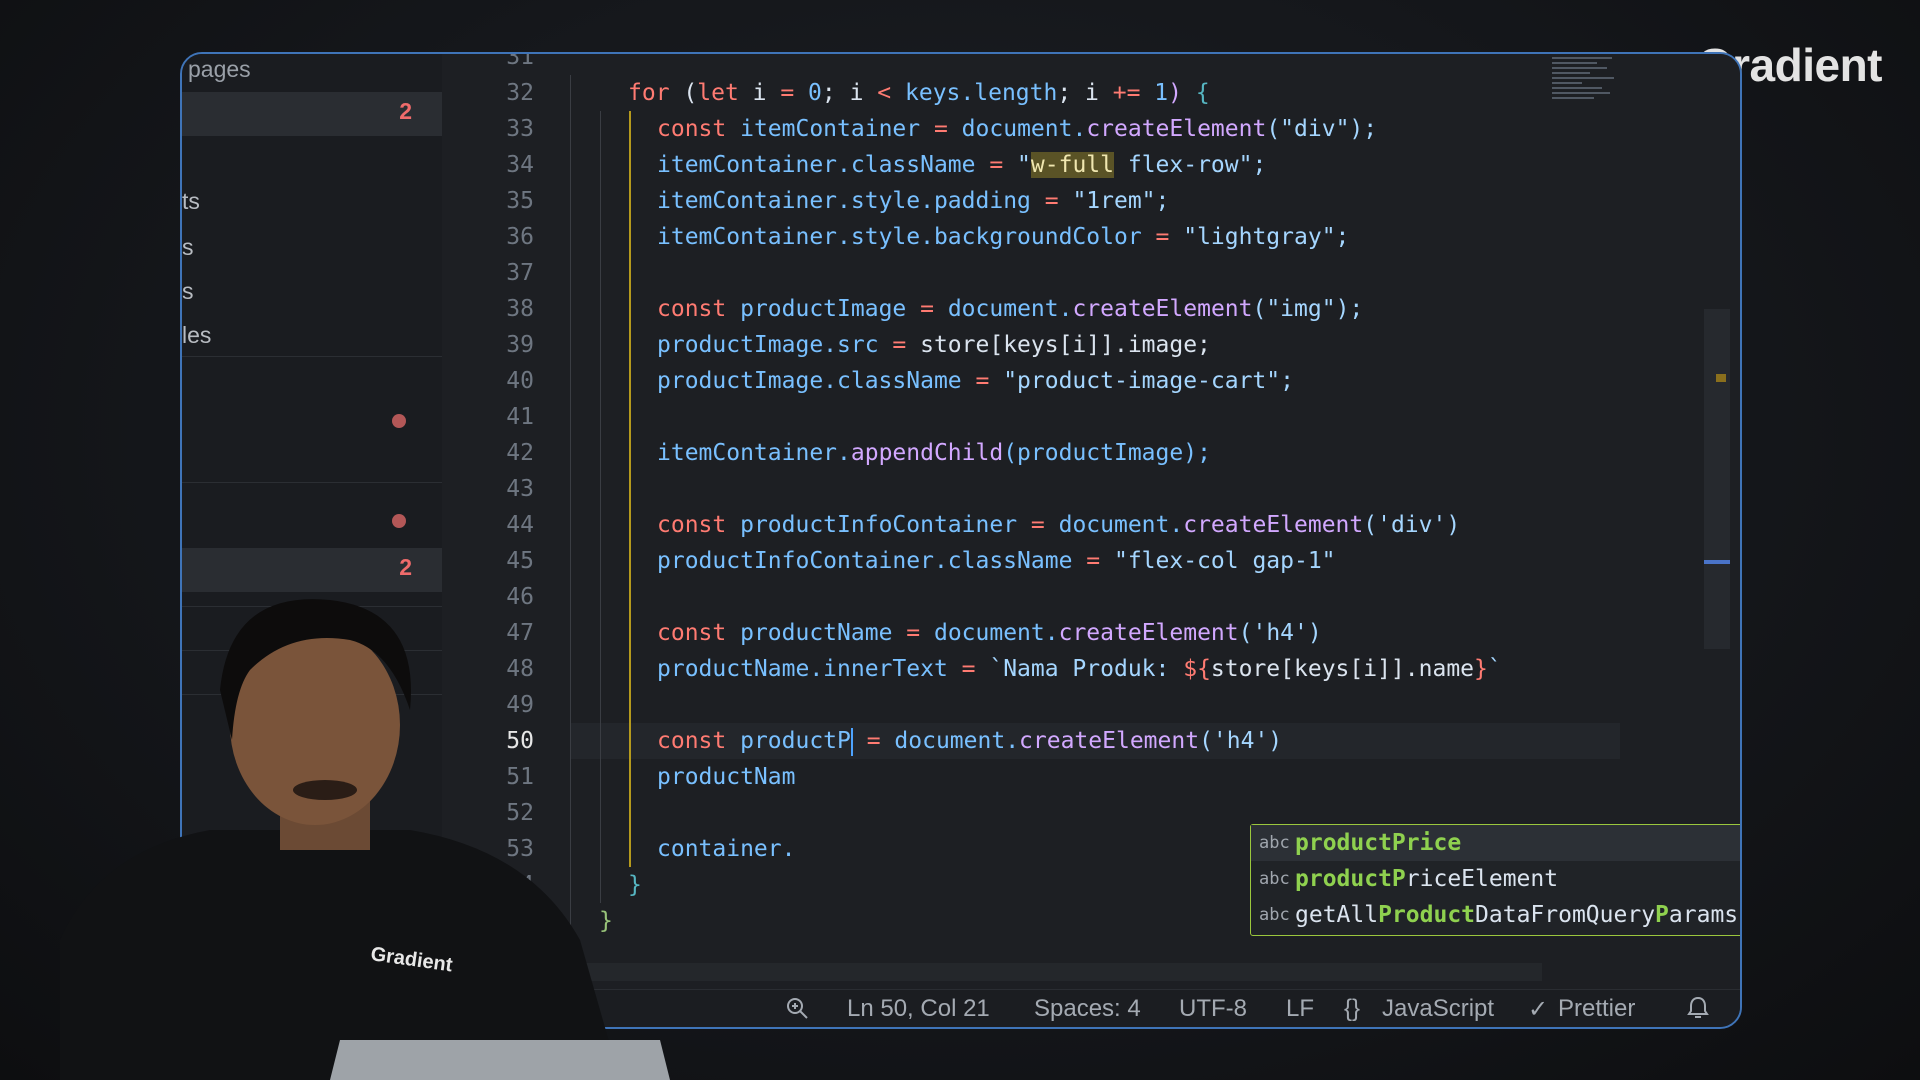 Image resolution: width=1920 pixels, height=1080 pixels. What do you see at coordinates (1698, 1008) in the screenshot?
I see `bell-icon` at bounding box center [1698, 1008].